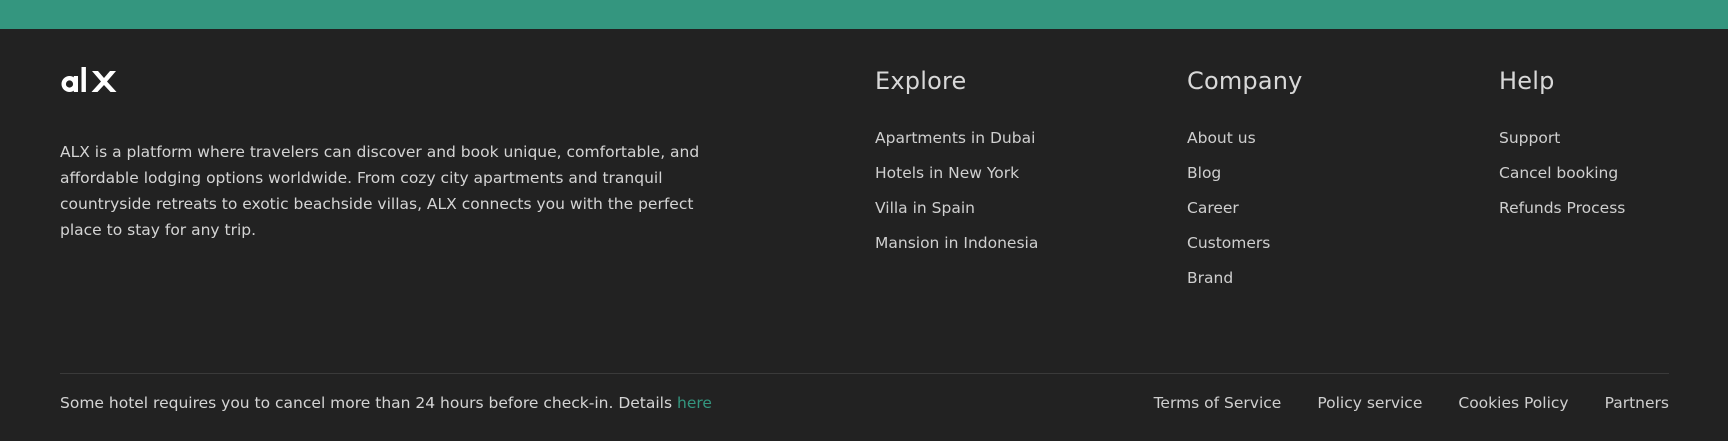  I want to click on explore-link-spain: Villa in Spain, so click(1005, 208).